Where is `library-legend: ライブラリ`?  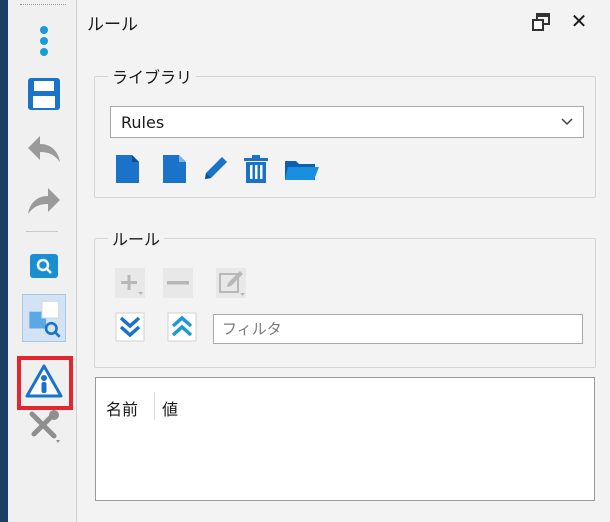 library-legend: ライブラリ is located at coordinates (152, 76).